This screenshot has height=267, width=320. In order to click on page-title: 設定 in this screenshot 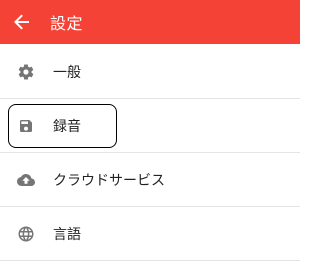, I will do `click(67, 23)`.